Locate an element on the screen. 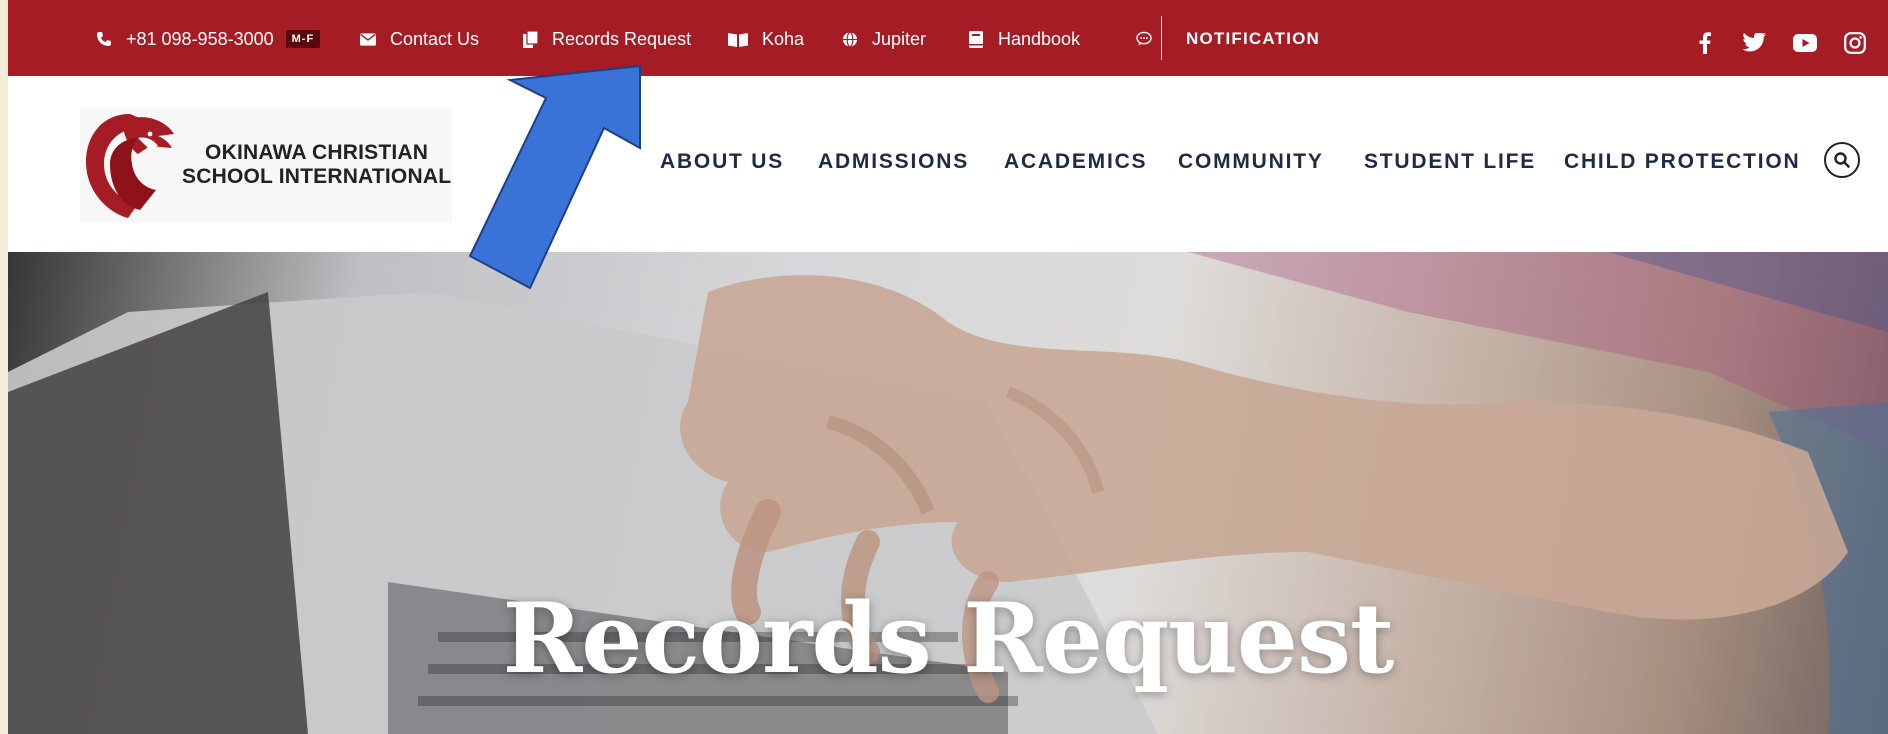  search-button is located at coordinates (1842, 160).